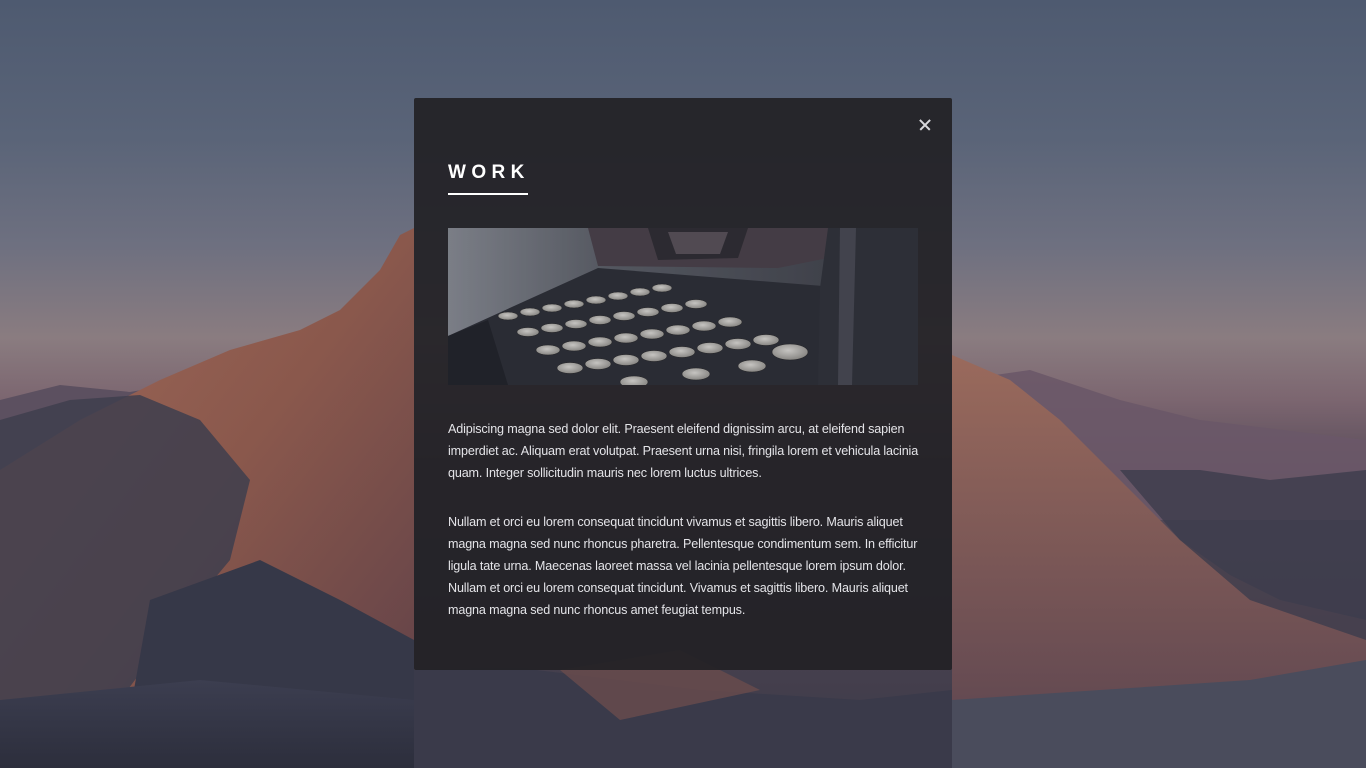 This screenshot has width=1366, height=768. I want to click on title-underline, so click(488, 194).